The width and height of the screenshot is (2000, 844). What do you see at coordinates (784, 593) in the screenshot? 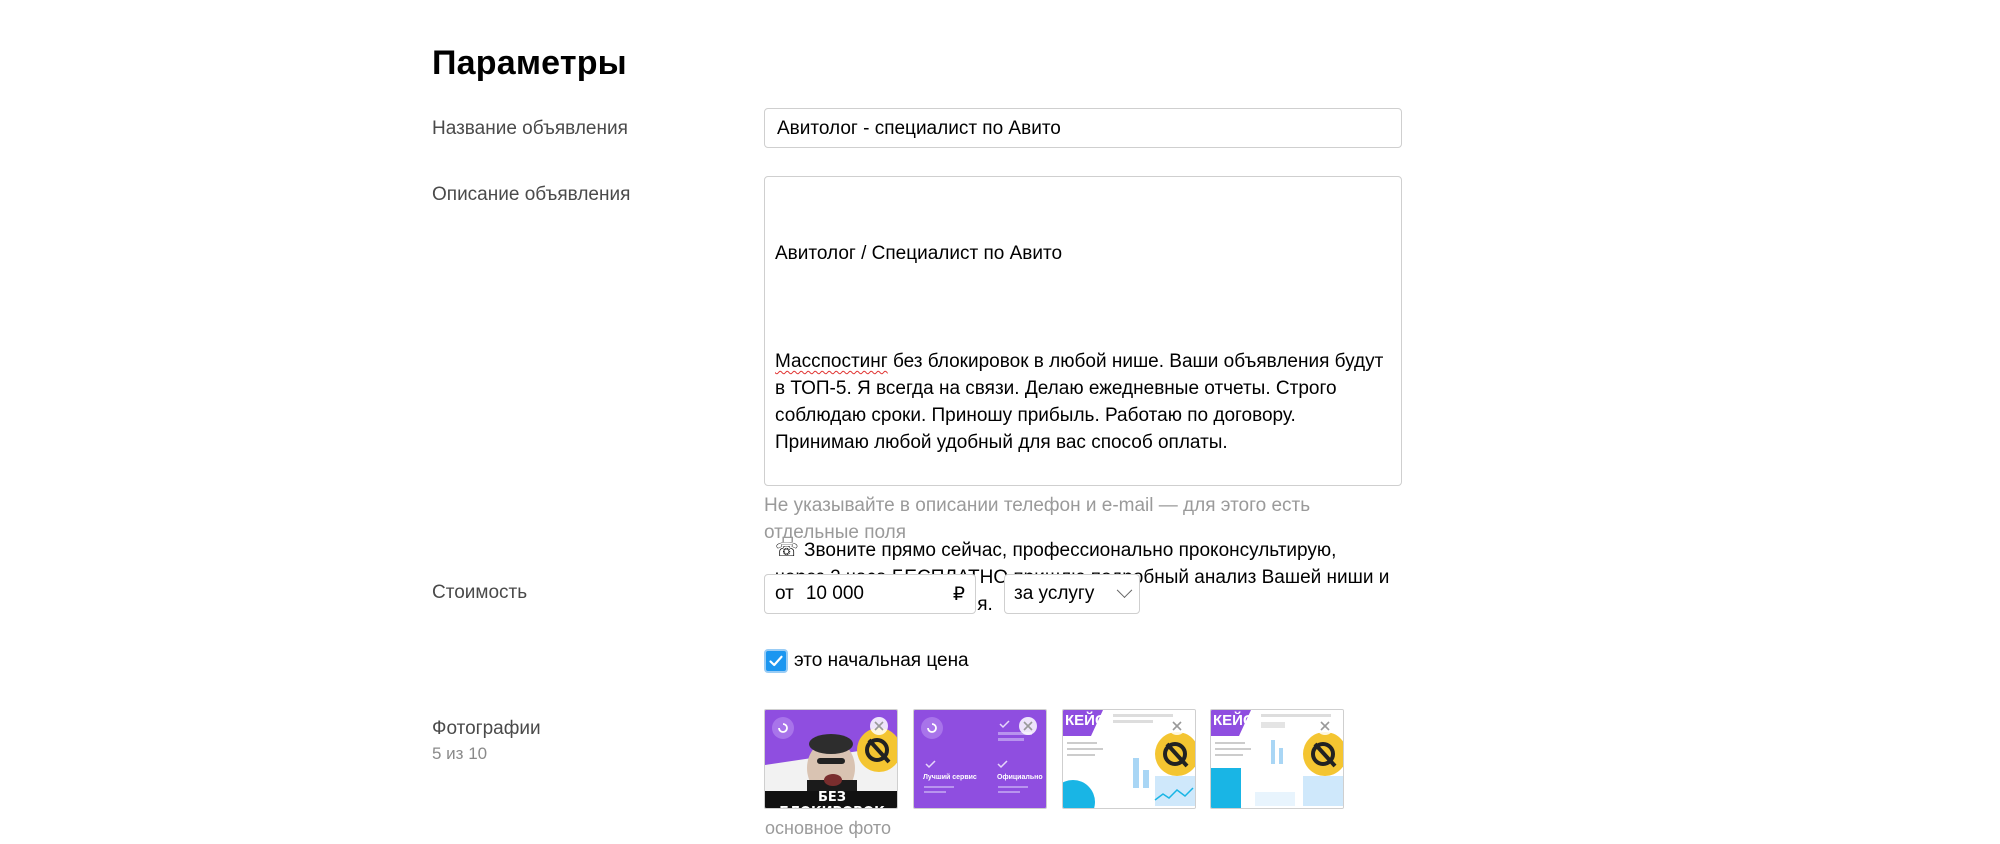
I see `price-prefix: от` at bounding box center [784, 593].